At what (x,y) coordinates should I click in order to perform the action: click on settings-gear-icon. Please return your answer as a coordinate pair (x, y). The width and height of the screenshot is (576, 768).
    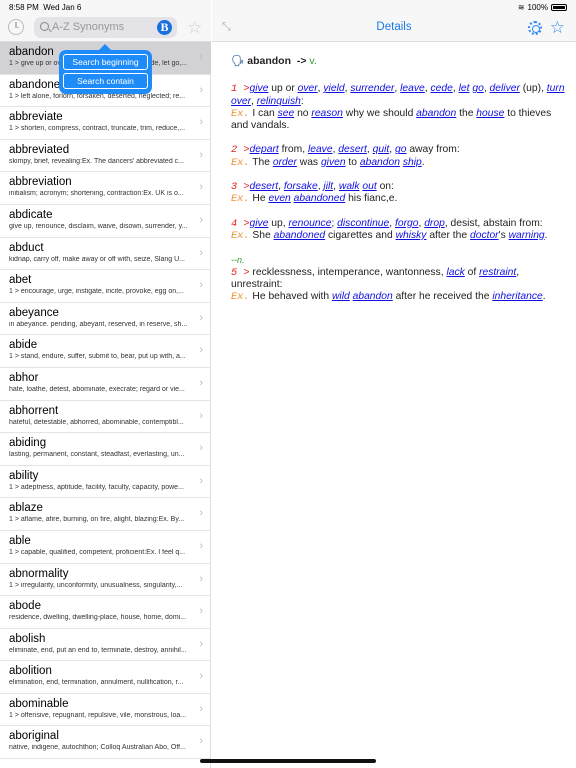
    Looking at the image, I should click on (535, 28).